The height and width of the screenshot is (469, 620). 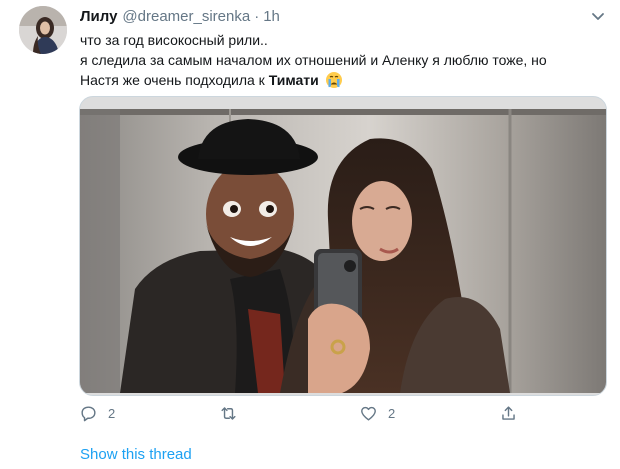 I want to click on chevron-down-icon, so click(x=598, y=16).